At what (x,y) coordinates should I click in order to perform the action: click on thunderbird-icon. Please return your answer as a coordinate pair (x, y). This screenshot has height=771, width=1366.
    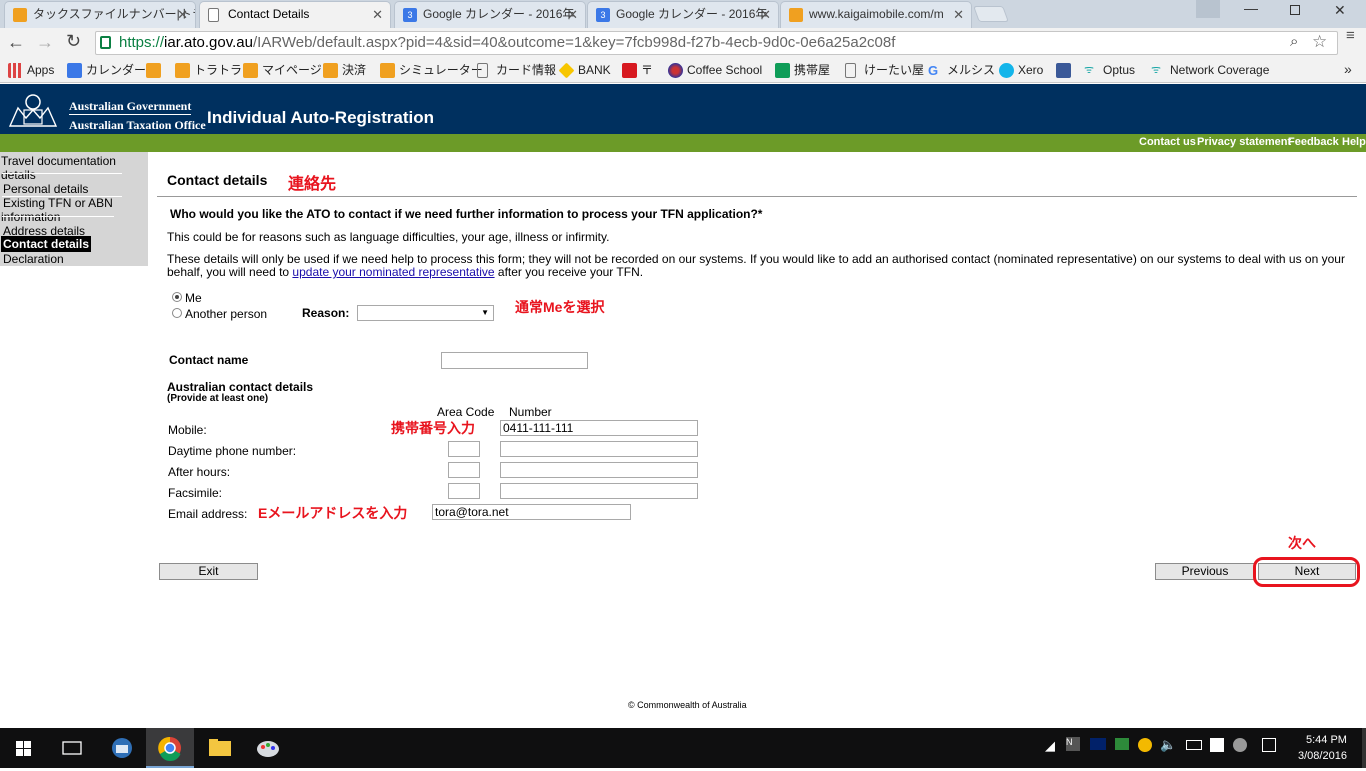
    Looking at the image, I should click on (122, 748).